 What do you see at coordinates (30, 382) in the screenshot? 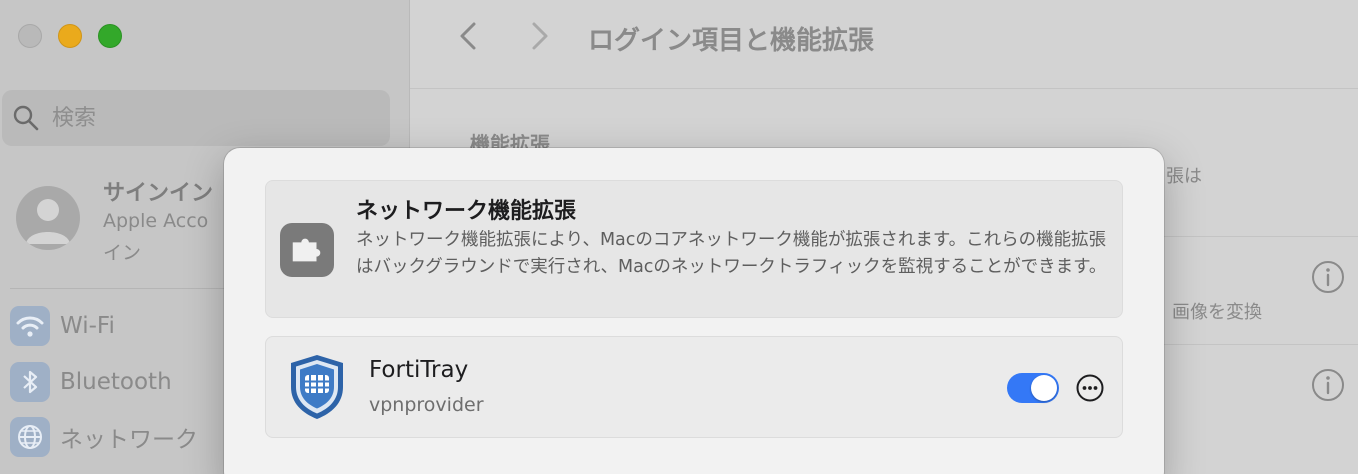
I see `bluetooth-icon` at bounding box center [30, 382].